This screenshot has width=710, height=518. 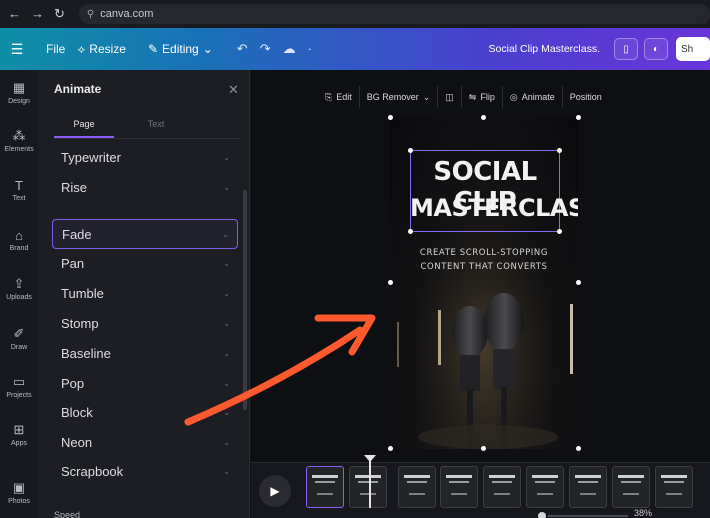 I want to click on crop-button: ◫, so click(x=450, y=97).